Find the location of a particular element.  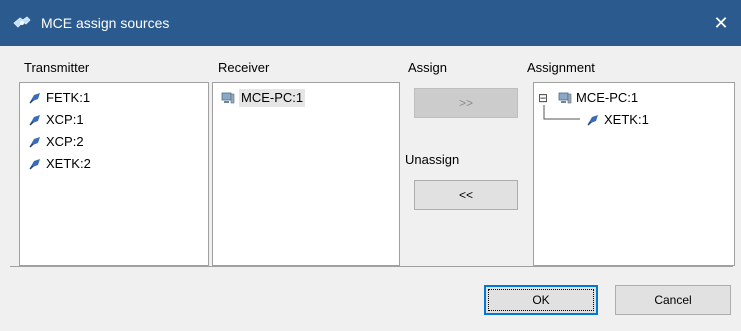

footer-divider is located at coordinates (371, 266).